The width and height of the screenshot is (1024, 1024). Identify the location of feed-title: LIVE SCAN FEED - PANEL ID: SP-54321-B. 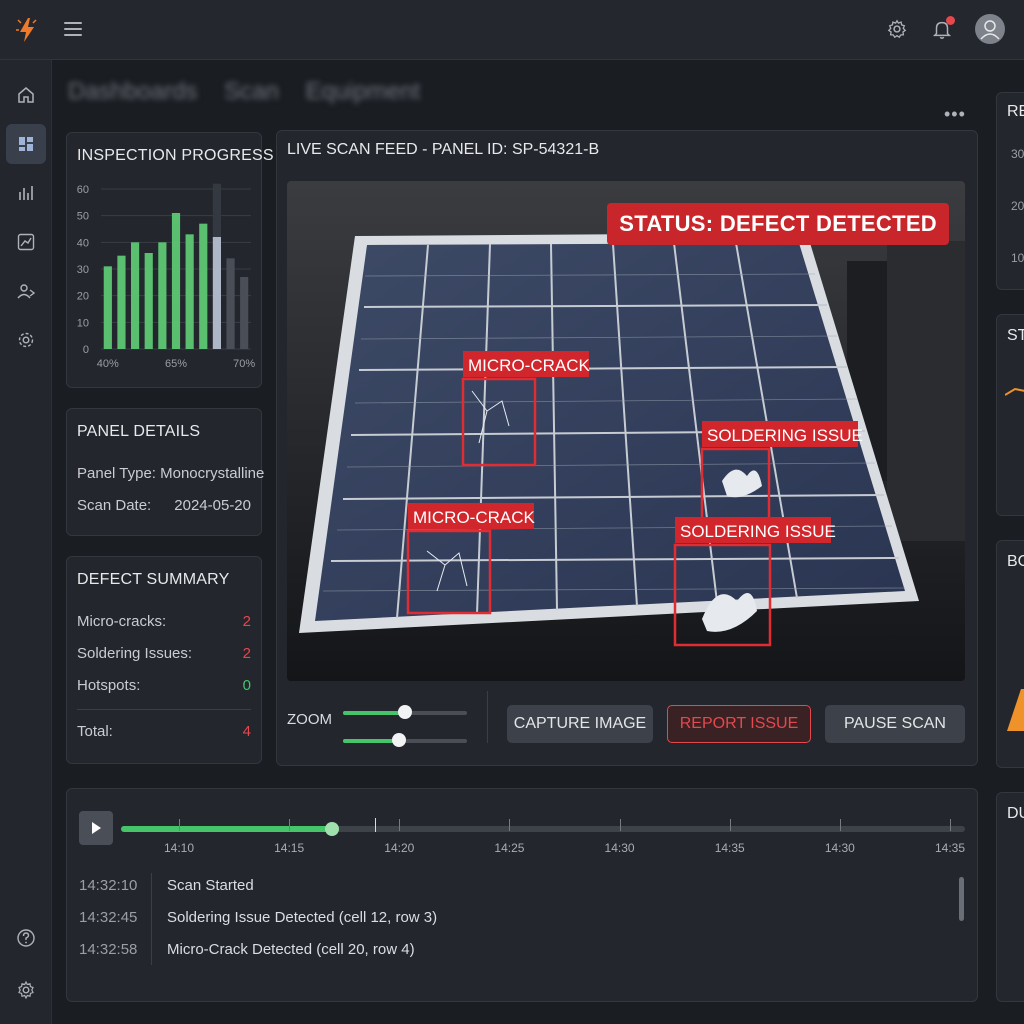
(443, 149).